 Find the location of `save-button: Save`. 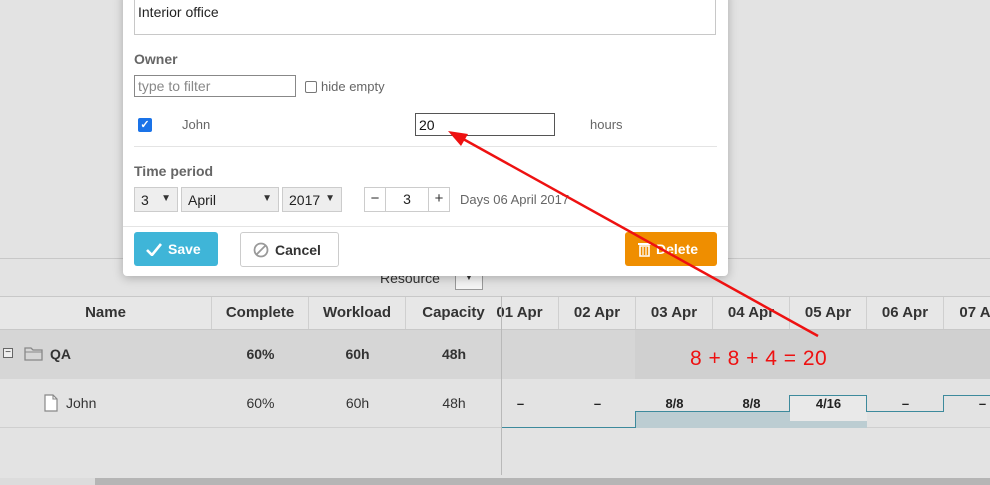

save-button: Save is located at coordinates (176, 249).